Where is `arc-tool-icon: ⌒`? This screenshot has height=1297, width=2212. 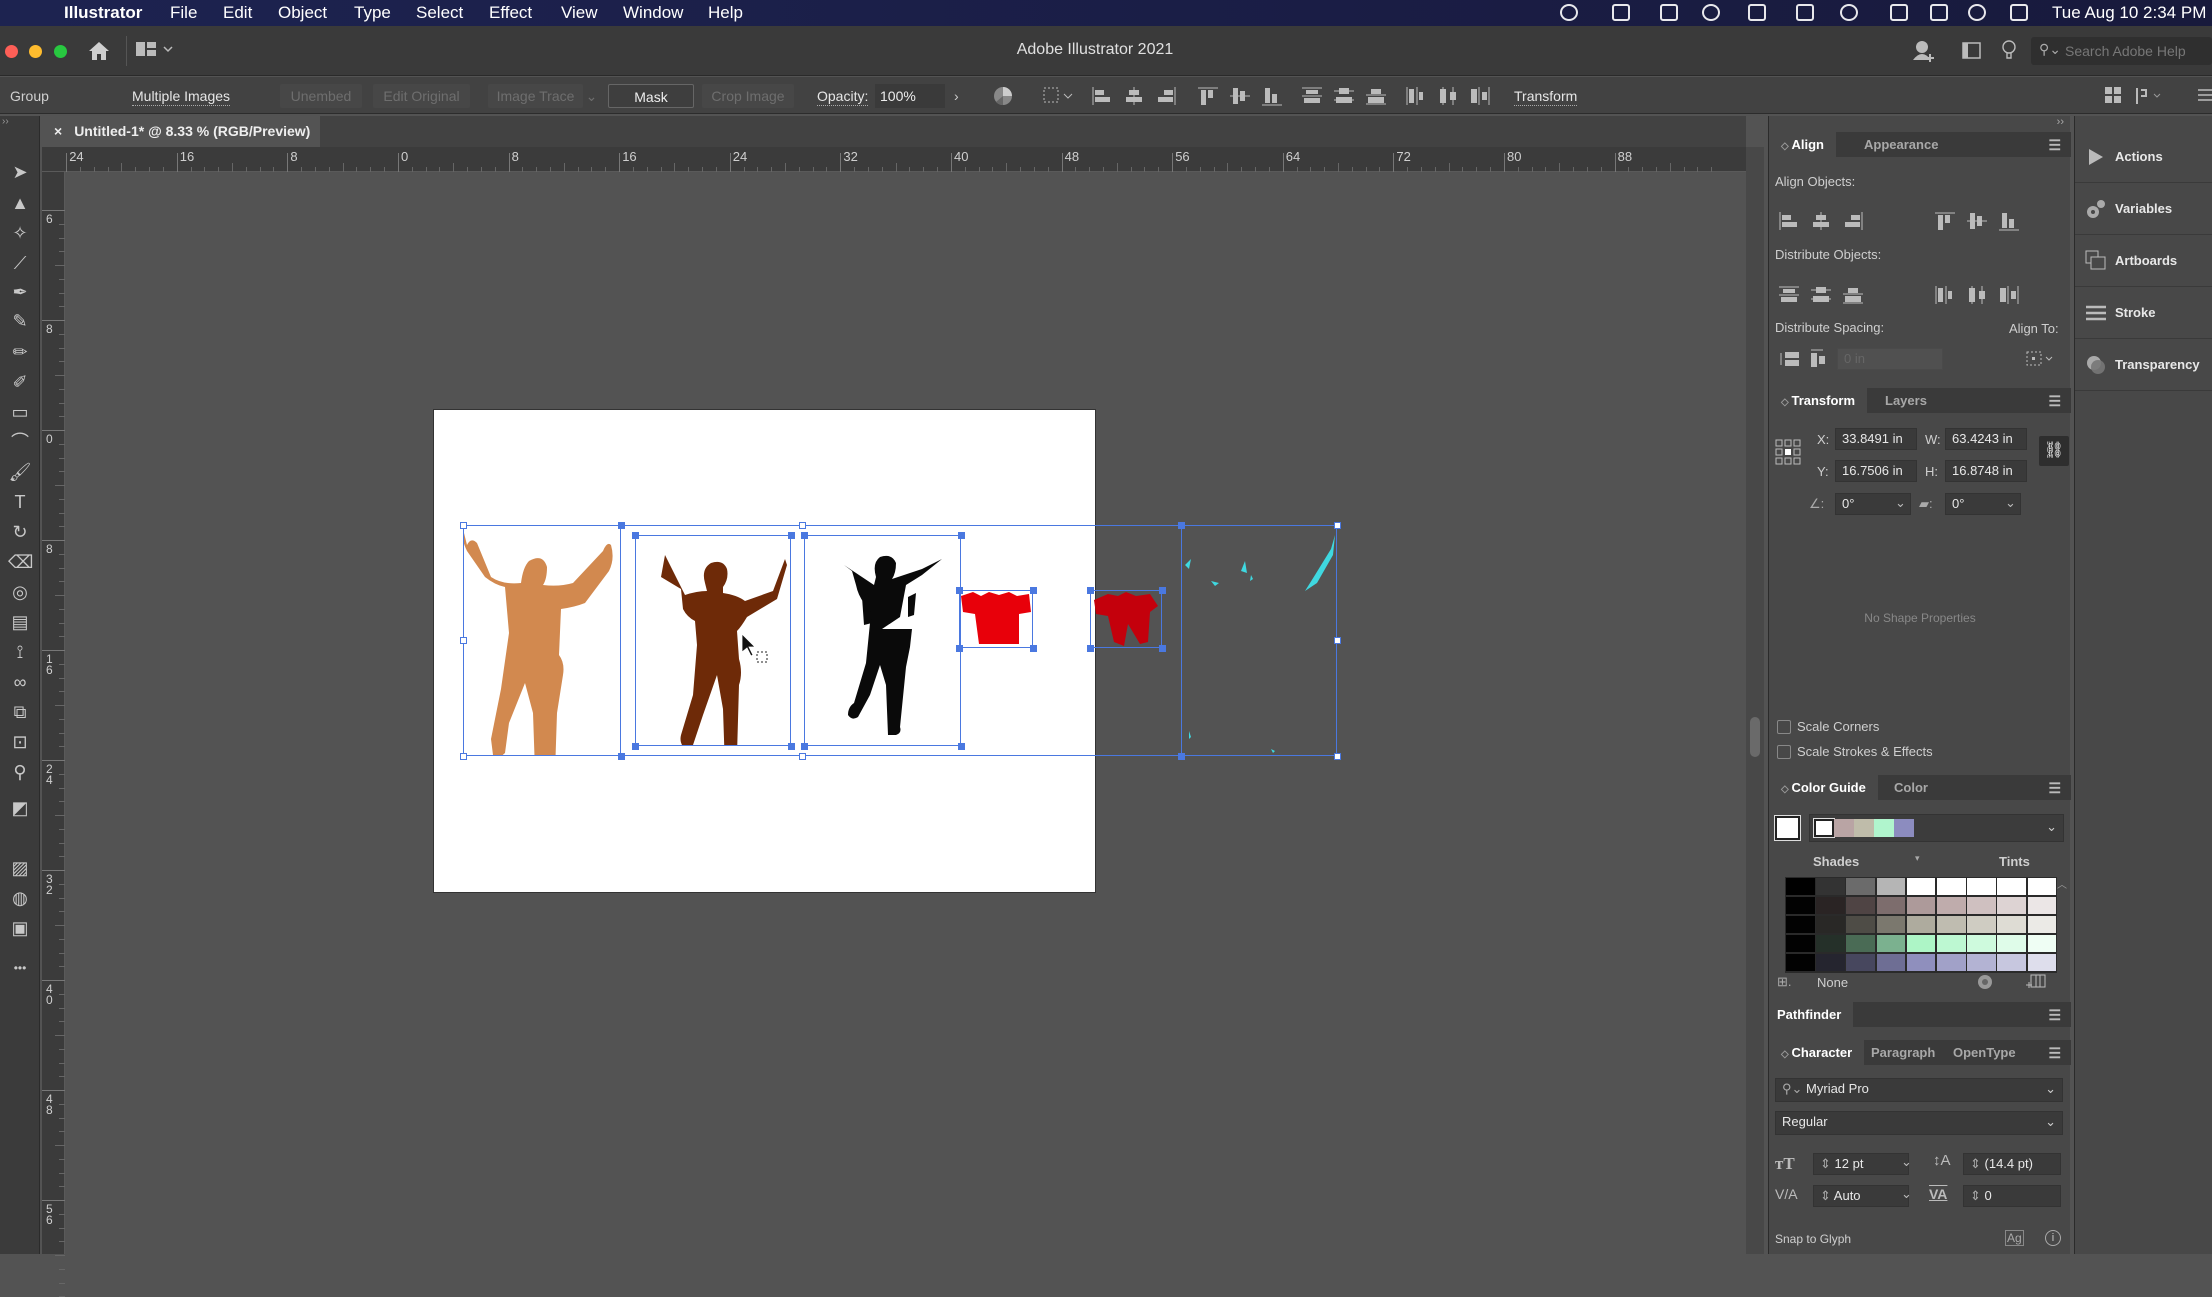
arc-tool-icon: ⌒ is located at coordinates (20, 442).